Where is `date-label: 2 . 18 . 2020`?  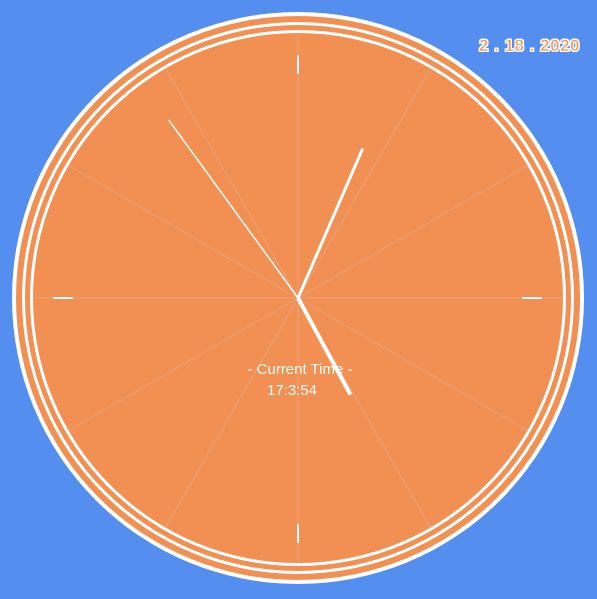 date-label: 2 . 18 . 2020 is located at coordinates (529, 46).